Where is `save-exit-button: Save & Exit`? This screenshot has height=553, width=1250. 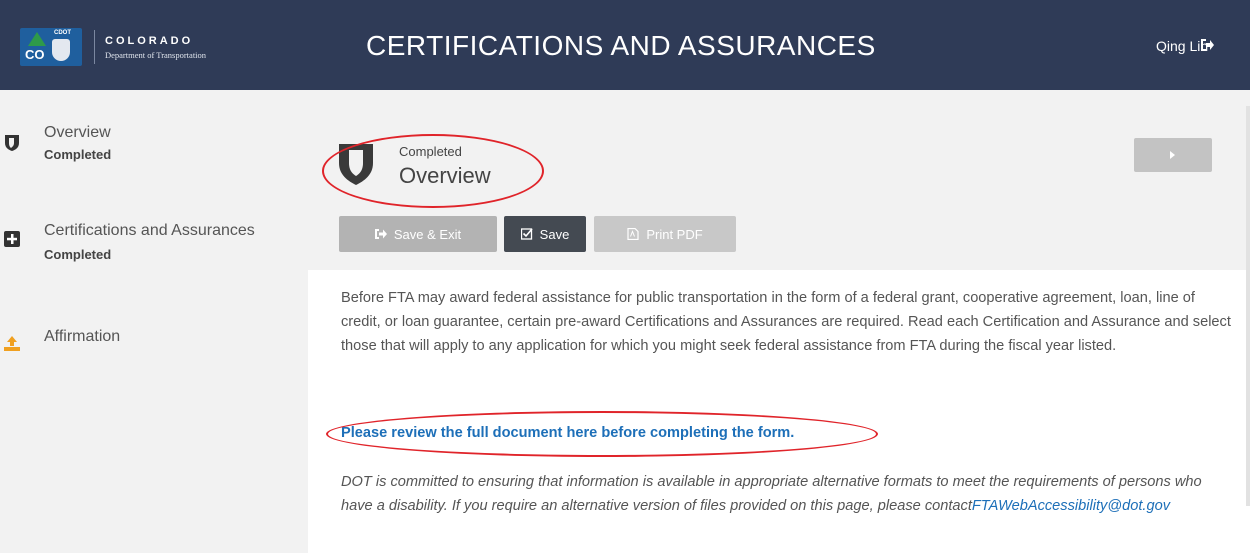
save-exit-button: Save & Exit is located at coordinates (418, 234).